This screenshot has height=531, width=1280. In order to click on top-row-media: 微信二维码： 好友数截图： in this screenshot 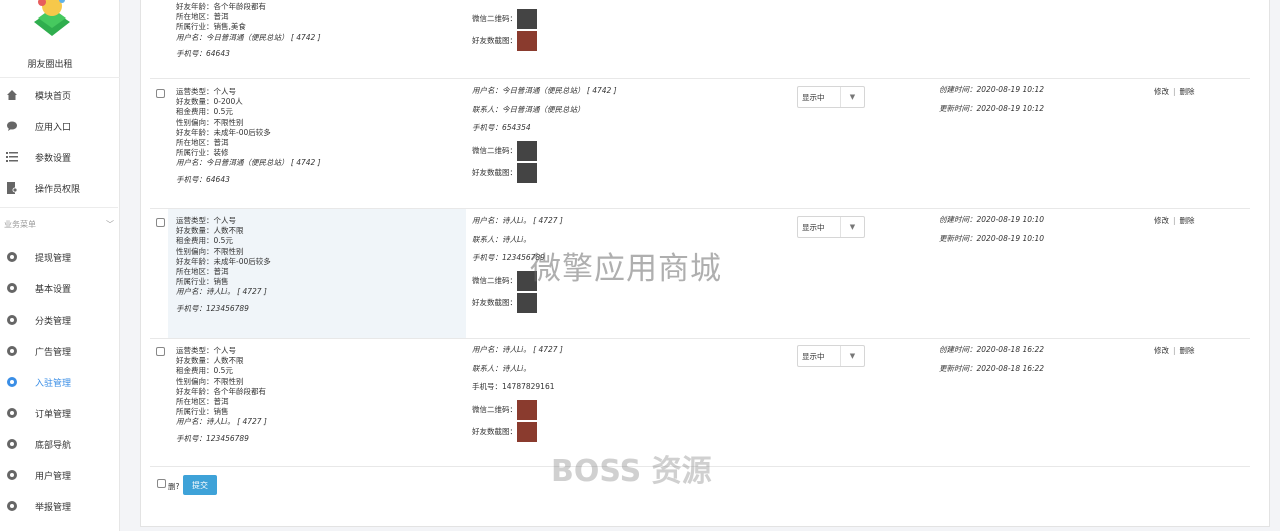, I will do `click(504, 30)`.